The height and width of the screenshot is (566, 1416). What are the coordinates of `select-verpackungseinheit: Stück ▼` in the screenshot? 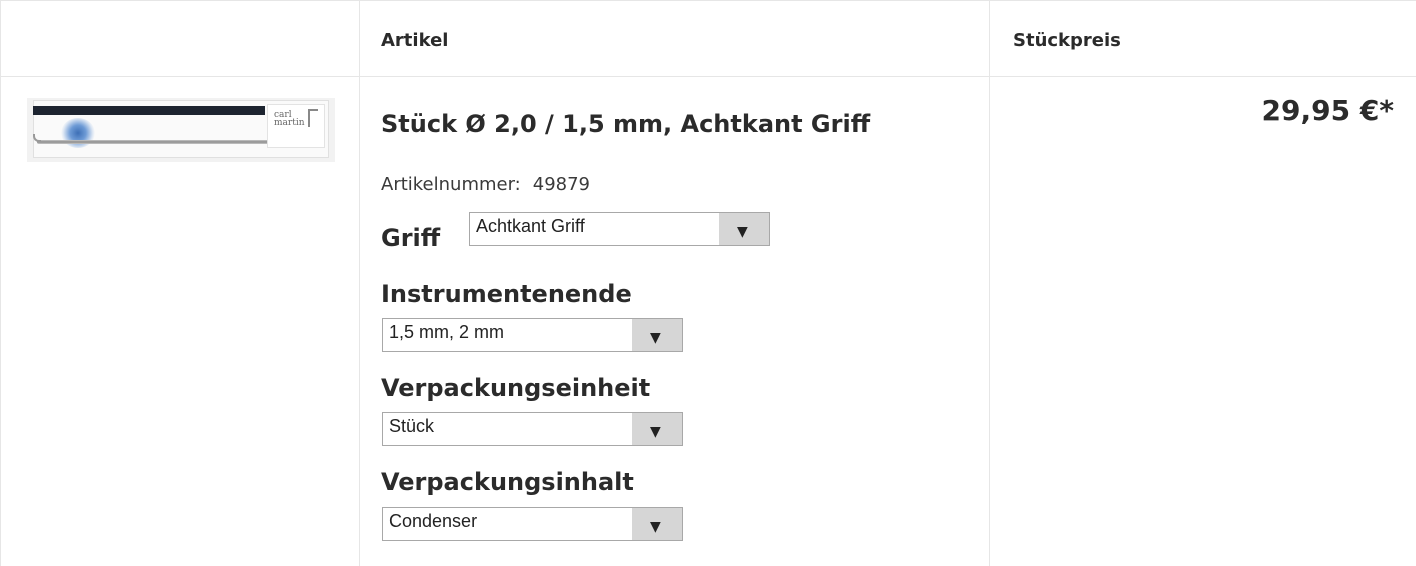 It's located at (532, 429).